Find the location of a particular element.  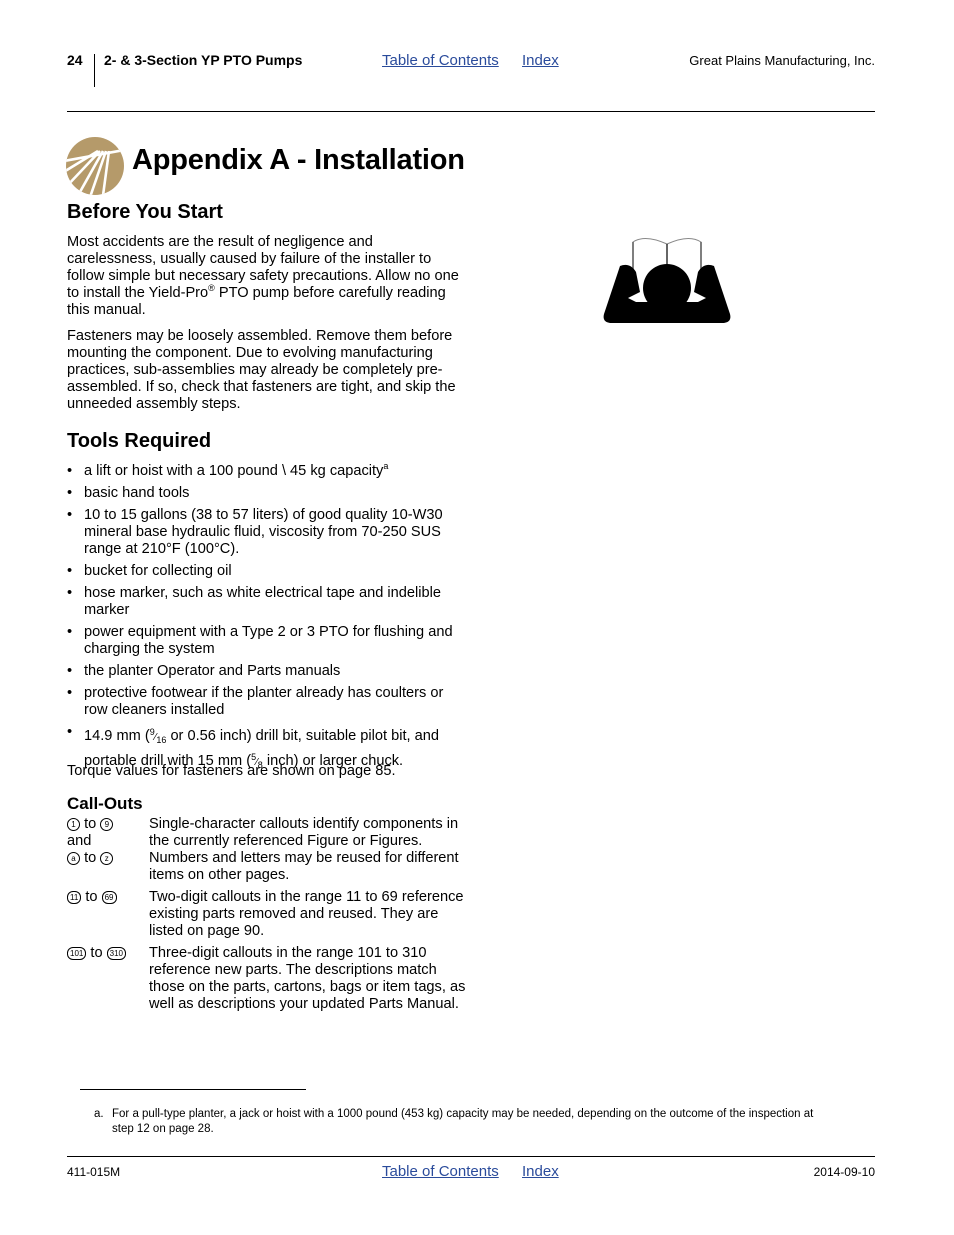

fraction: 9⁄16 is located at coordinates (158, 736).